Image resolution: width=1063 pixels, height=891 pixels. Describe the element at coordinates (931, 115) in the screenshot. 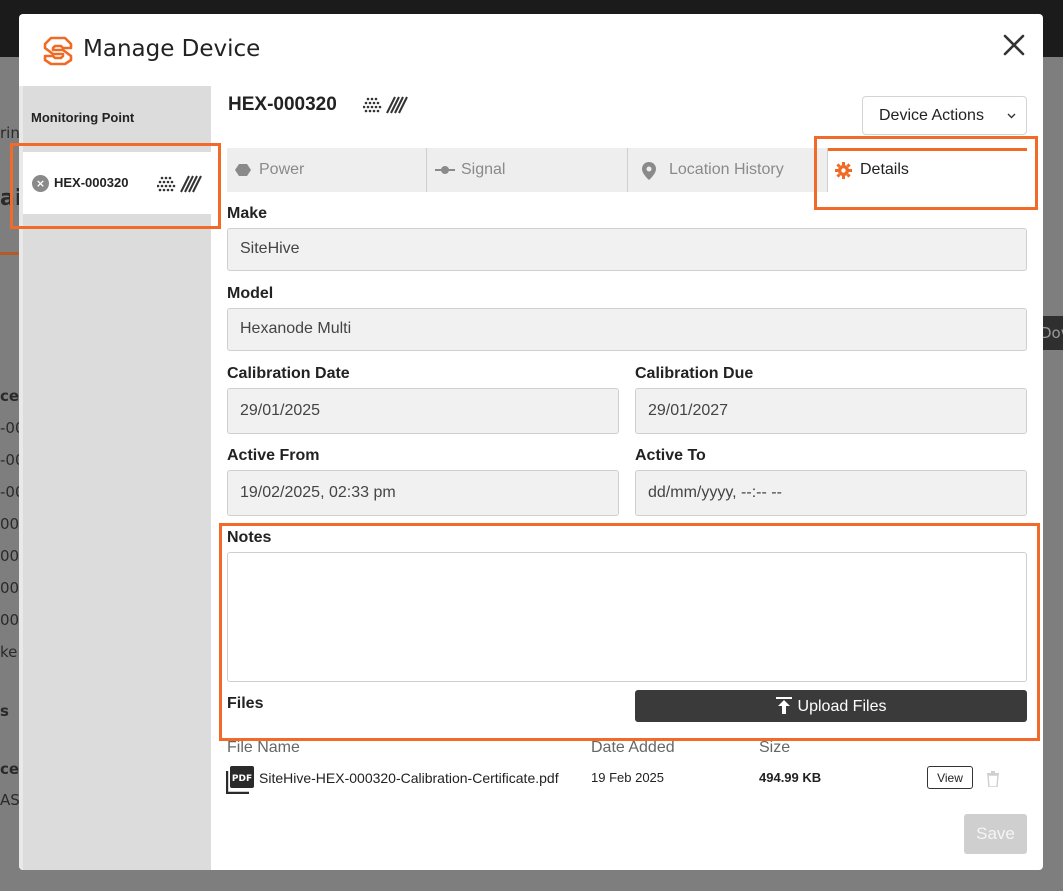

I see `device-actions-label: Device Actions` at that location.